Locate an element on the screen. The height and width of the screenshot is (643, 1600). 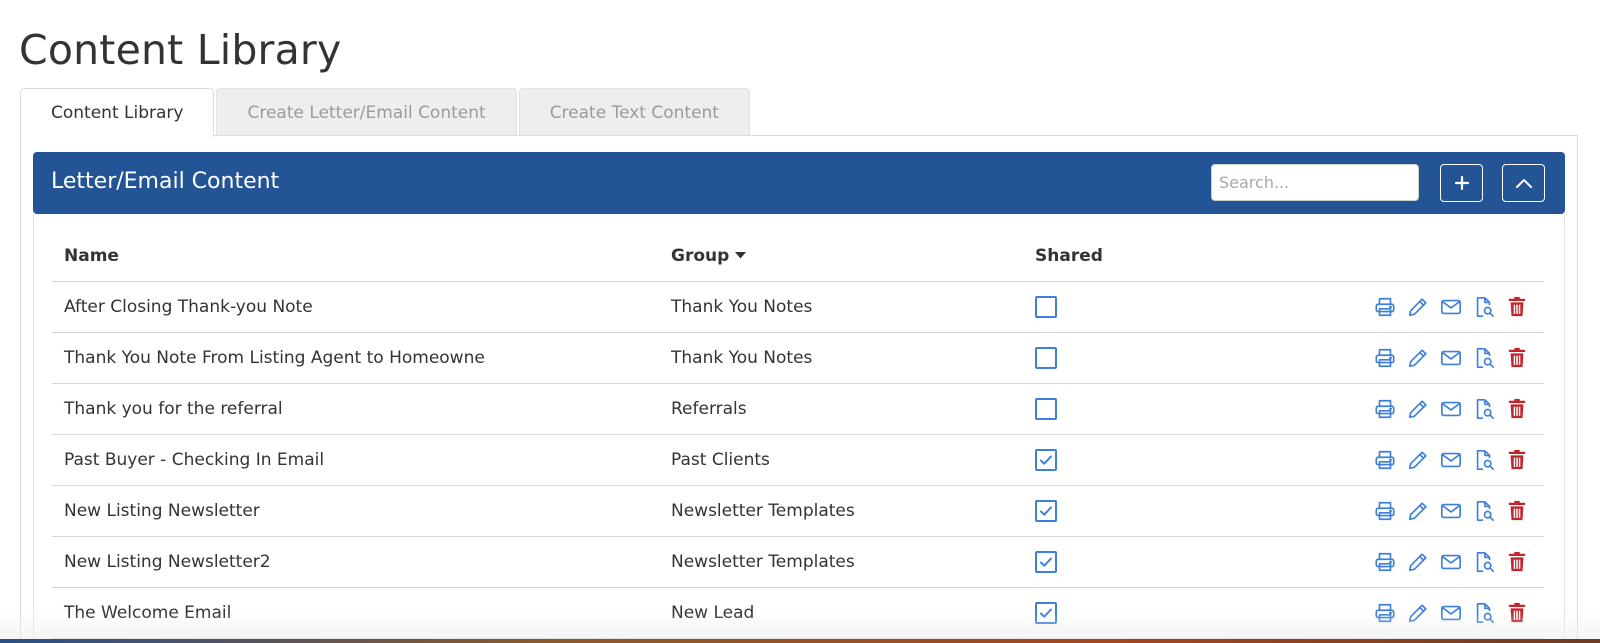
row-group: Newsletter Templates is located at coordinates (841, 511).